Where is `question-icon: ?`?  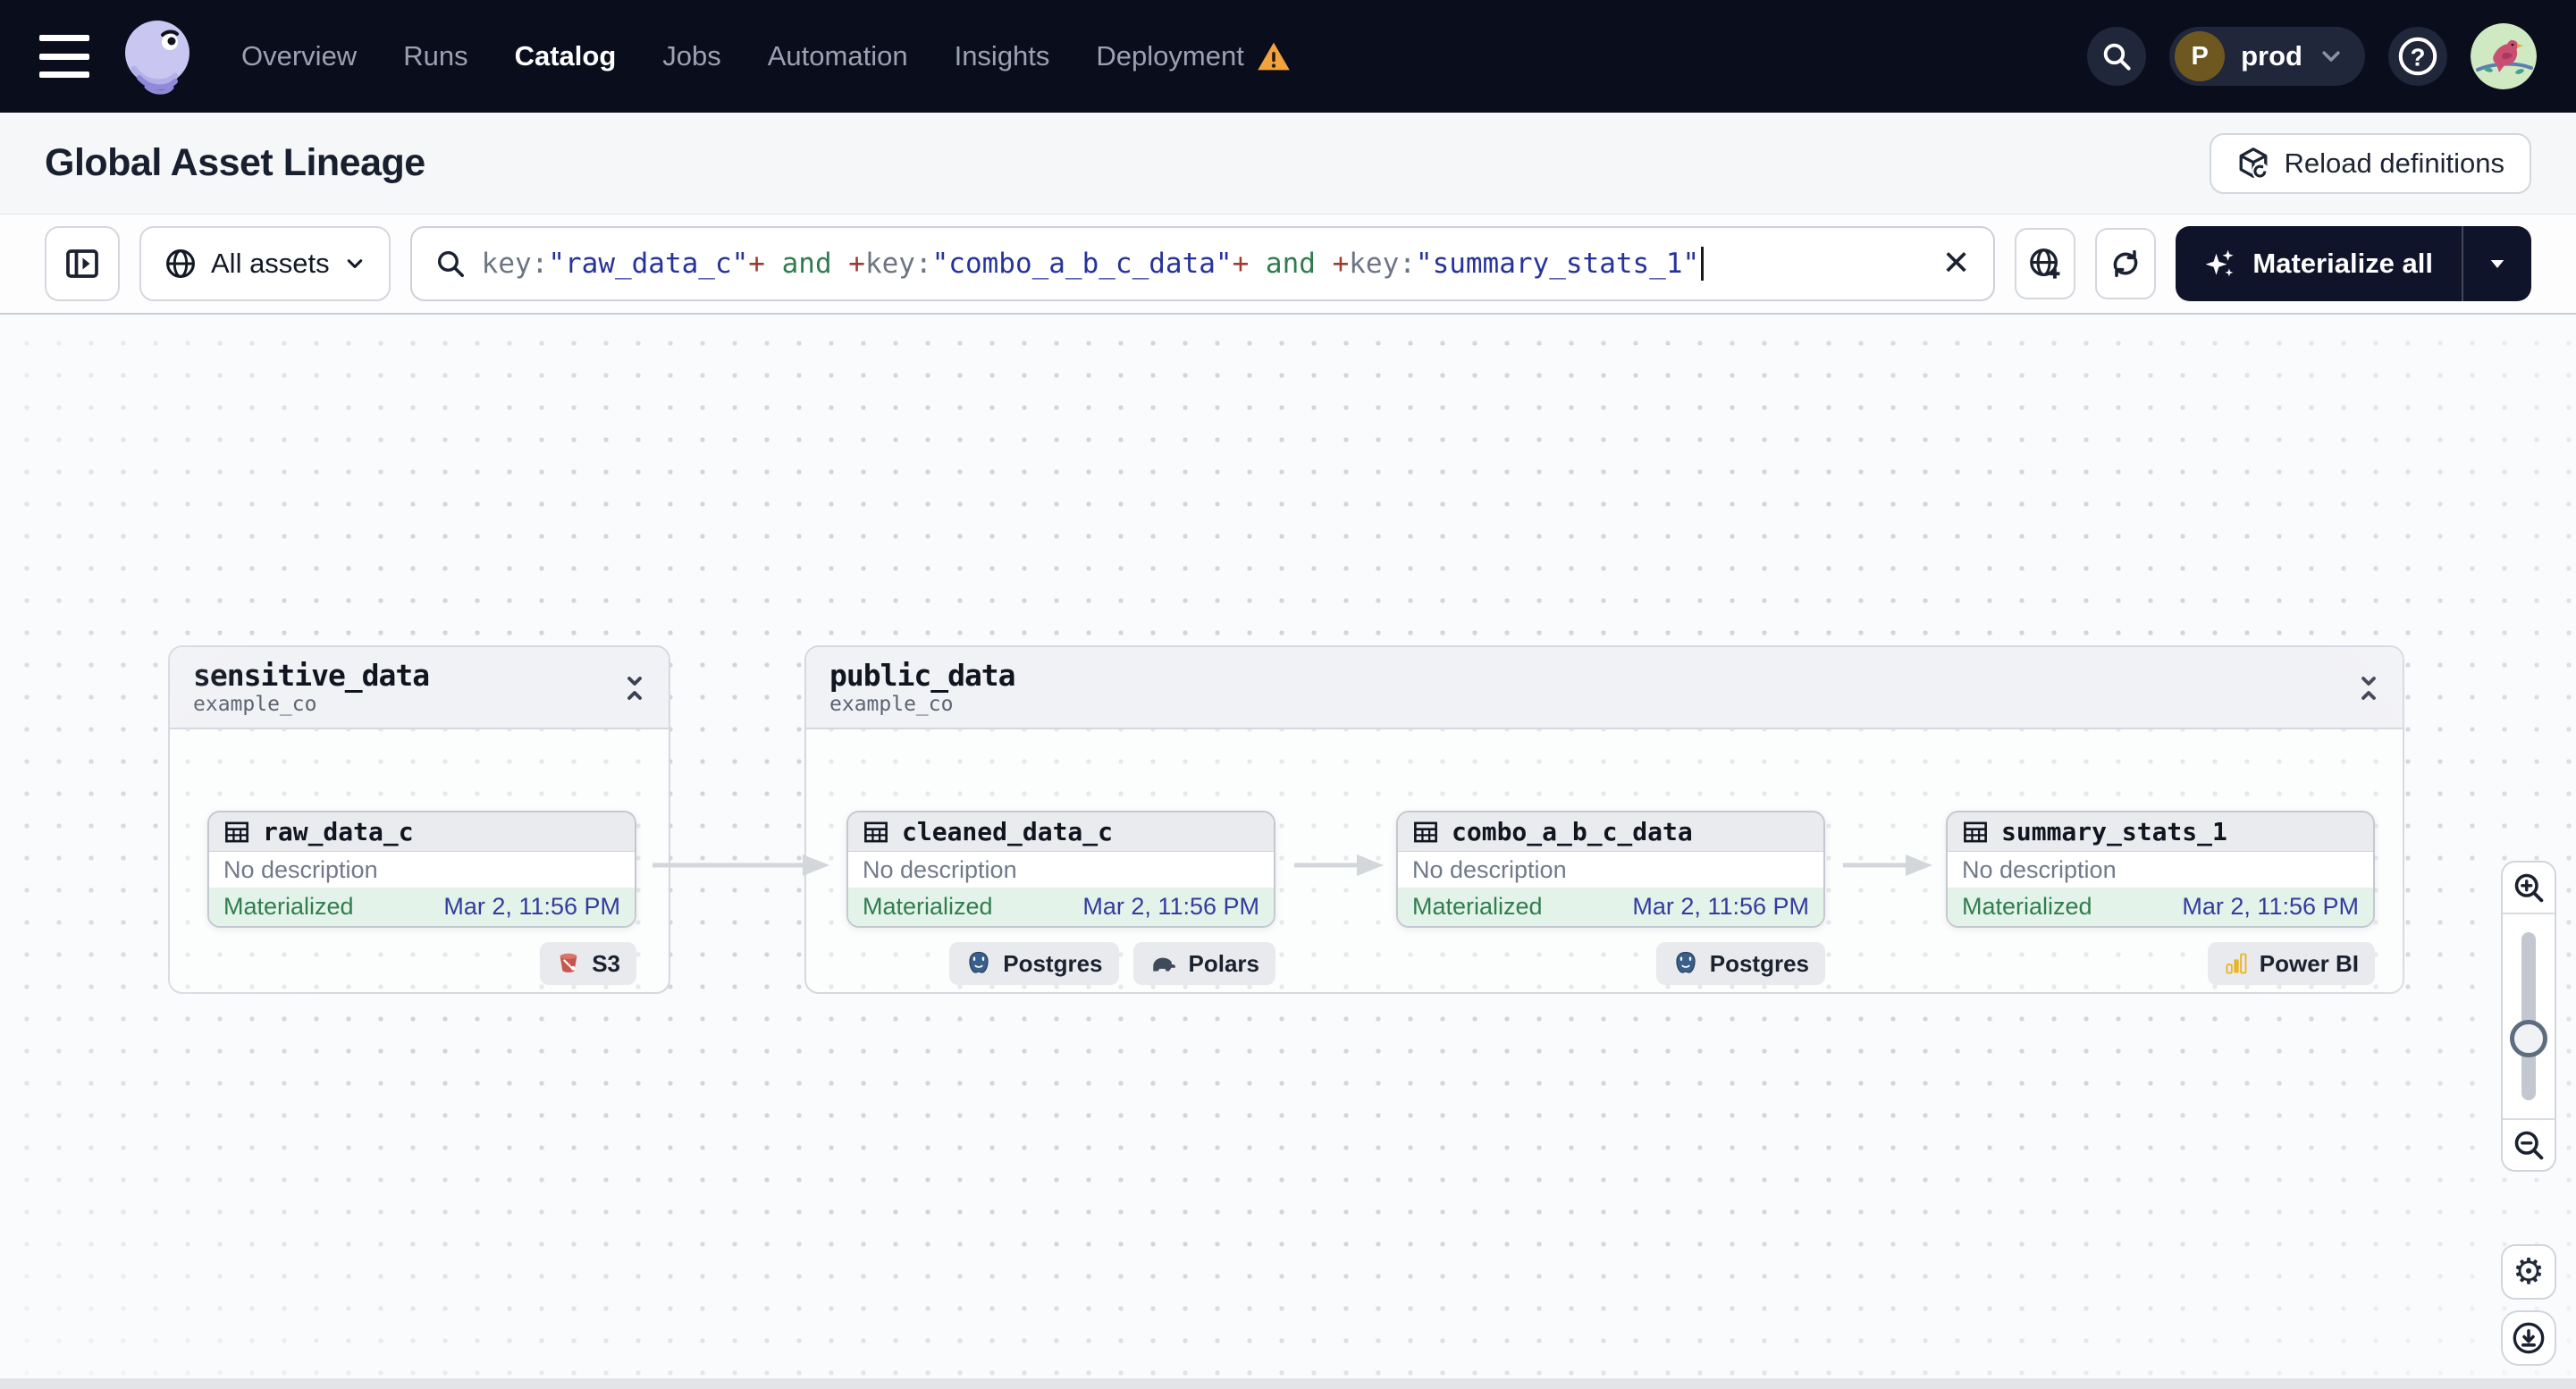 question-icon: ? is located at coordinates (2418, 56).